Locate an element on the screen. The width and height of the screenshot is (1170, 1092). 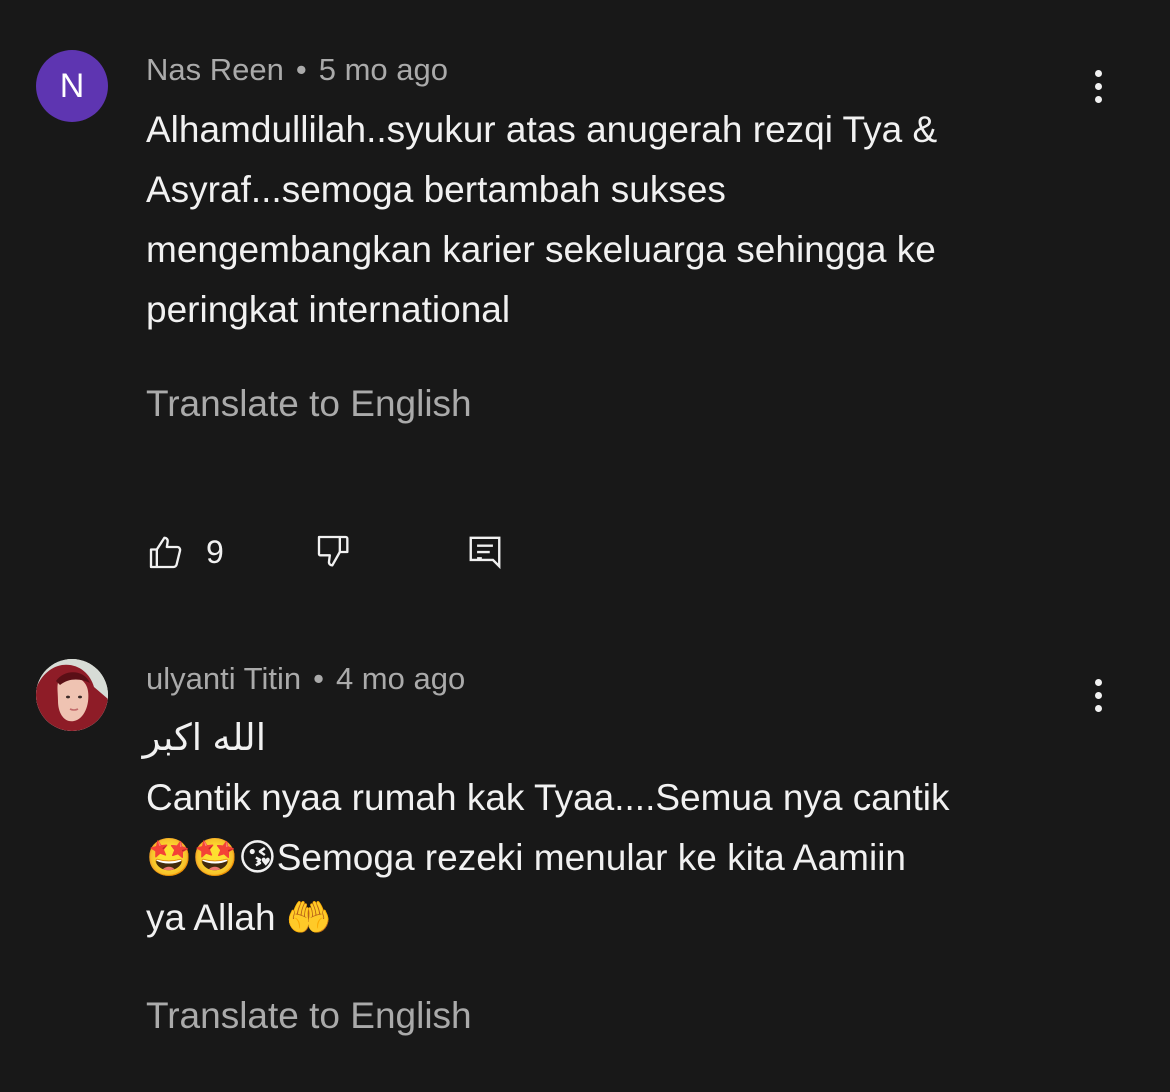
comment-text-line: Asyraf...semoga bertambah sukses is located at coordinates (436, 189).